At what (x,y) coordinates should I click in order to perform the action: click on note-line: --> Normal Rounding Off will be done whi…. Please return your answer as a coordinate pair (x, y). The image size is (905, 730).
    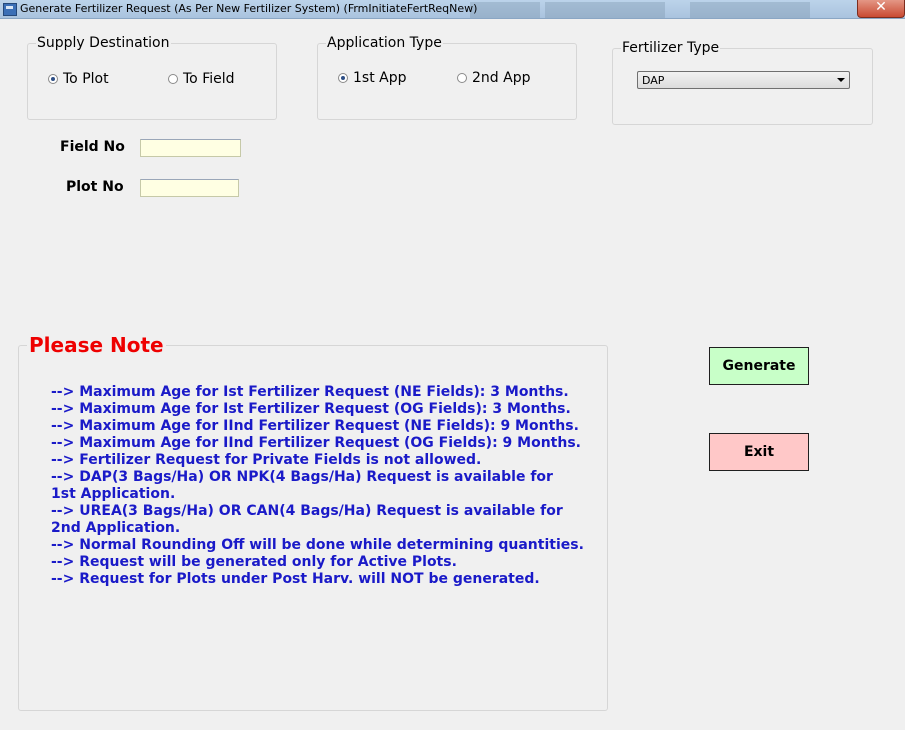
    Looking at the image, I should click on (317, 545).